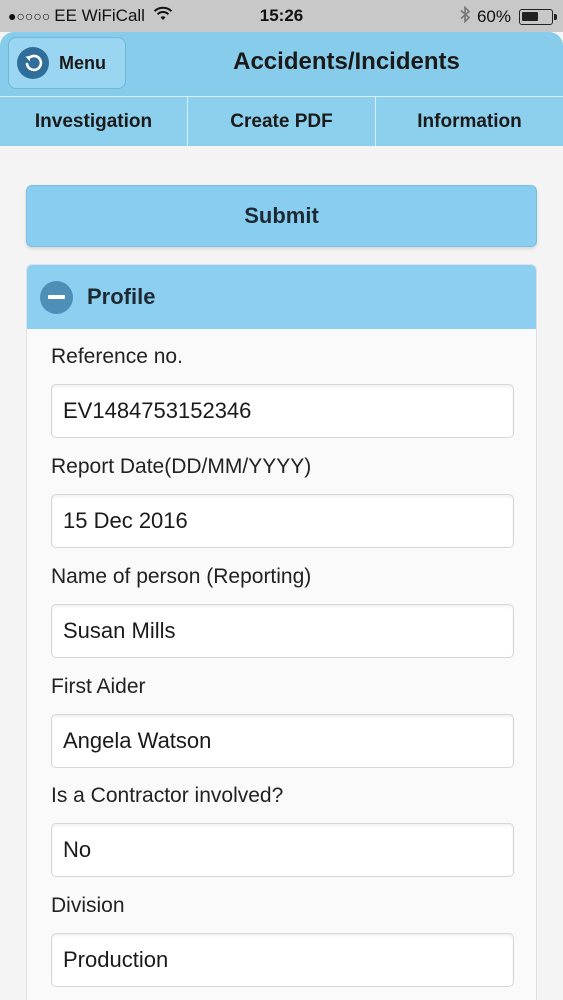 This screenshot has width=563, height=1000. Describe the element at coordinates (530, 16) in the screenshot. I see `battery-fill` at that location.